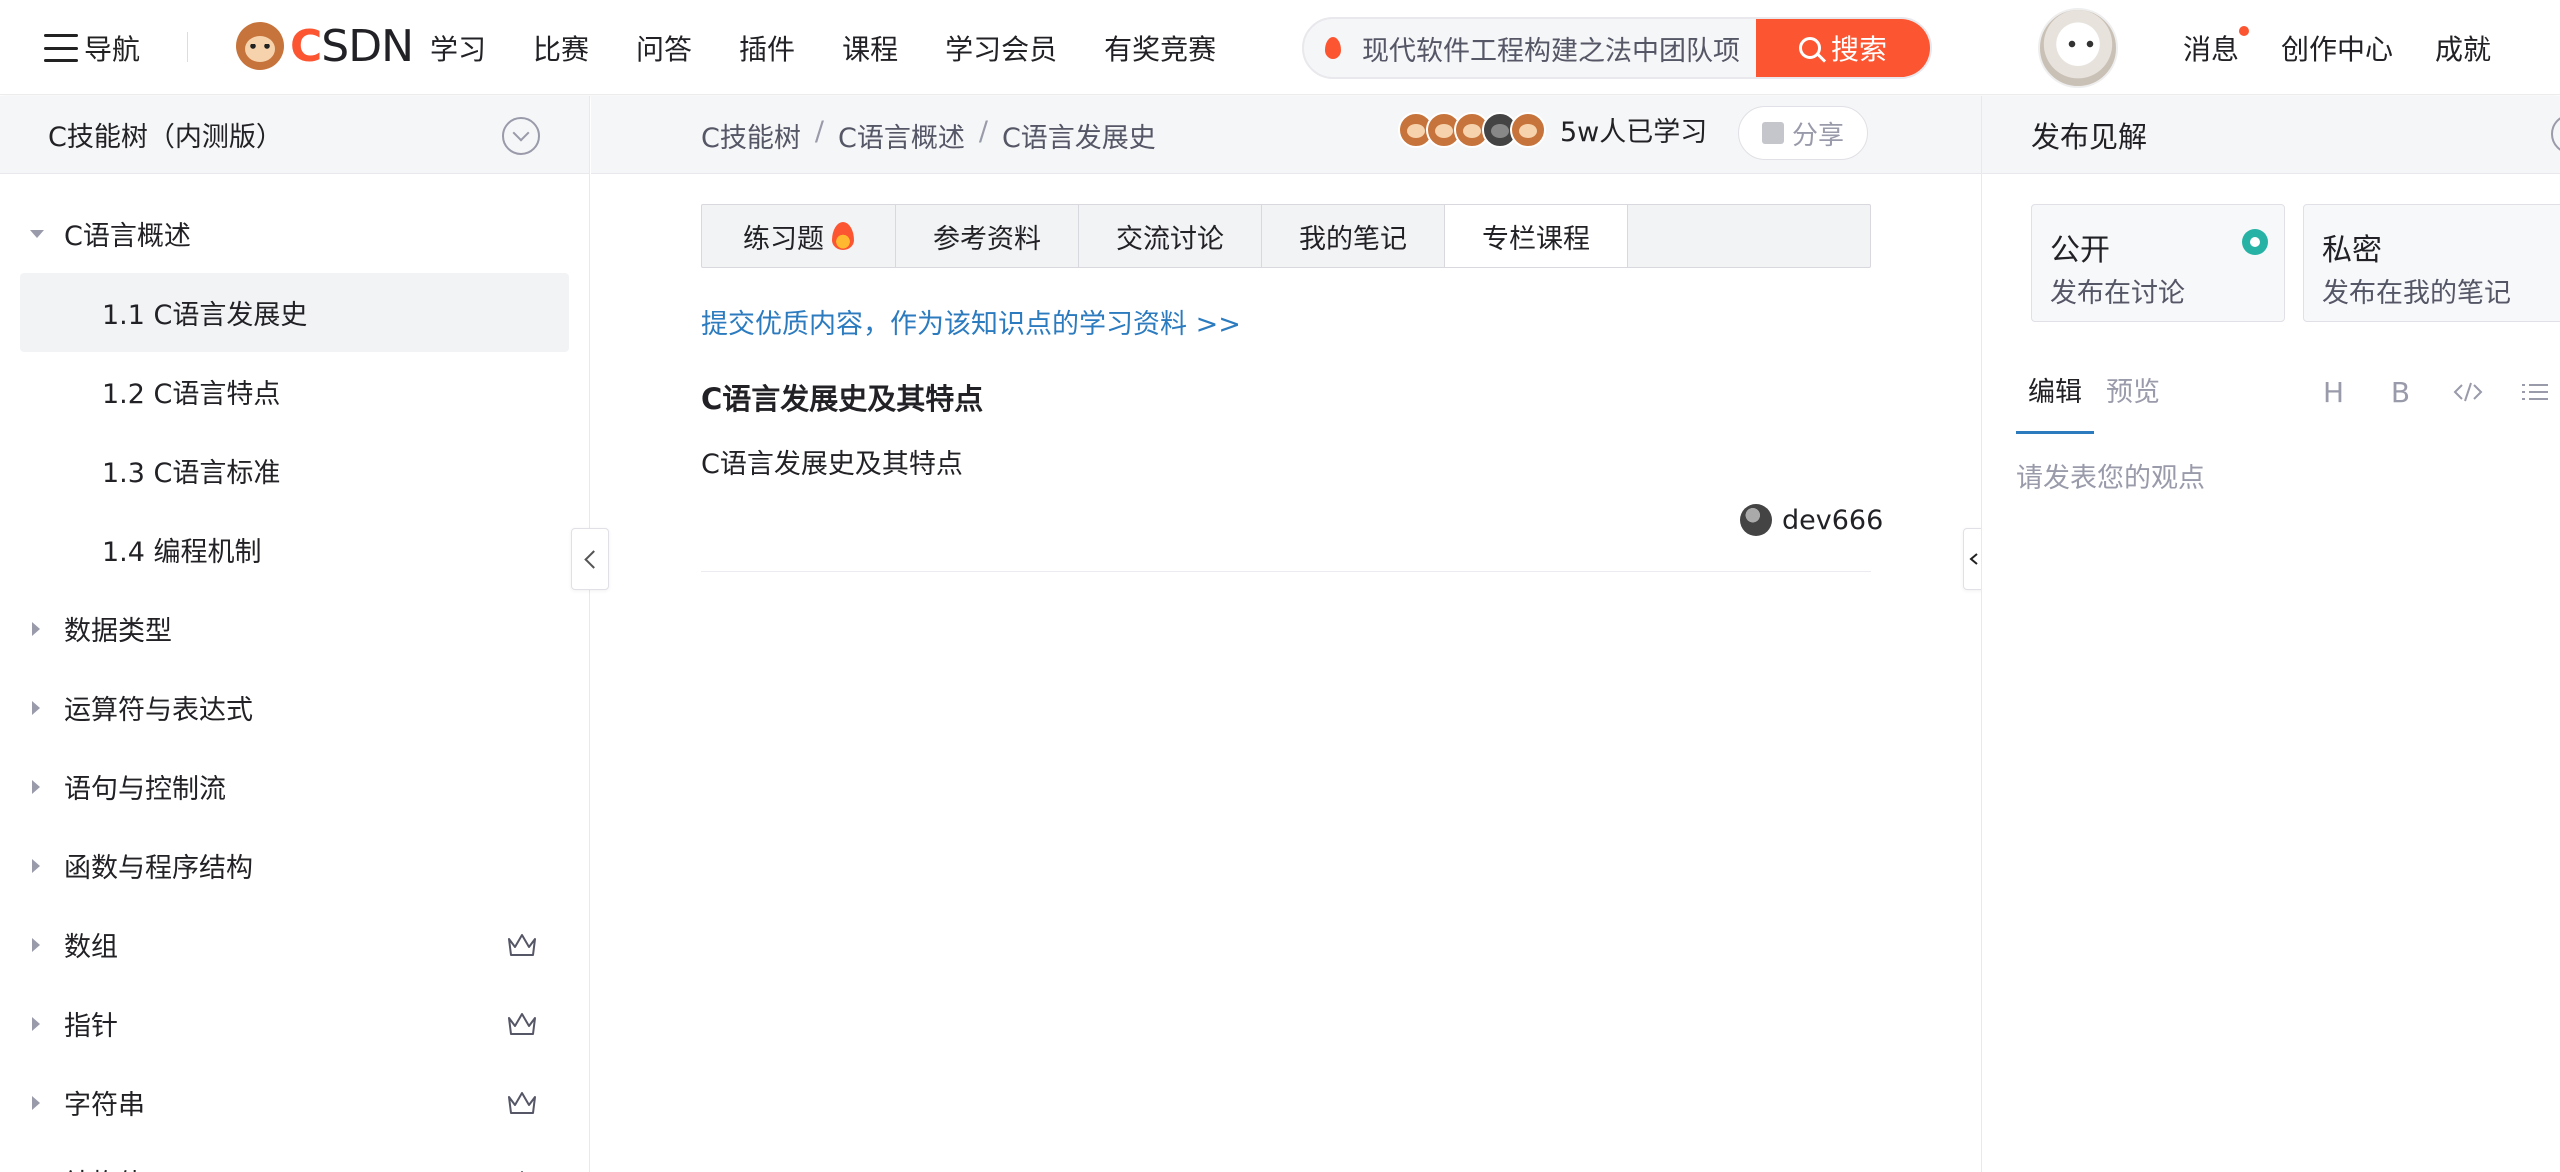 The height and width of the screenshot is (1172, 2560). I want to click on tree-item-operators: 运算符与表达式, so click(294, 707).